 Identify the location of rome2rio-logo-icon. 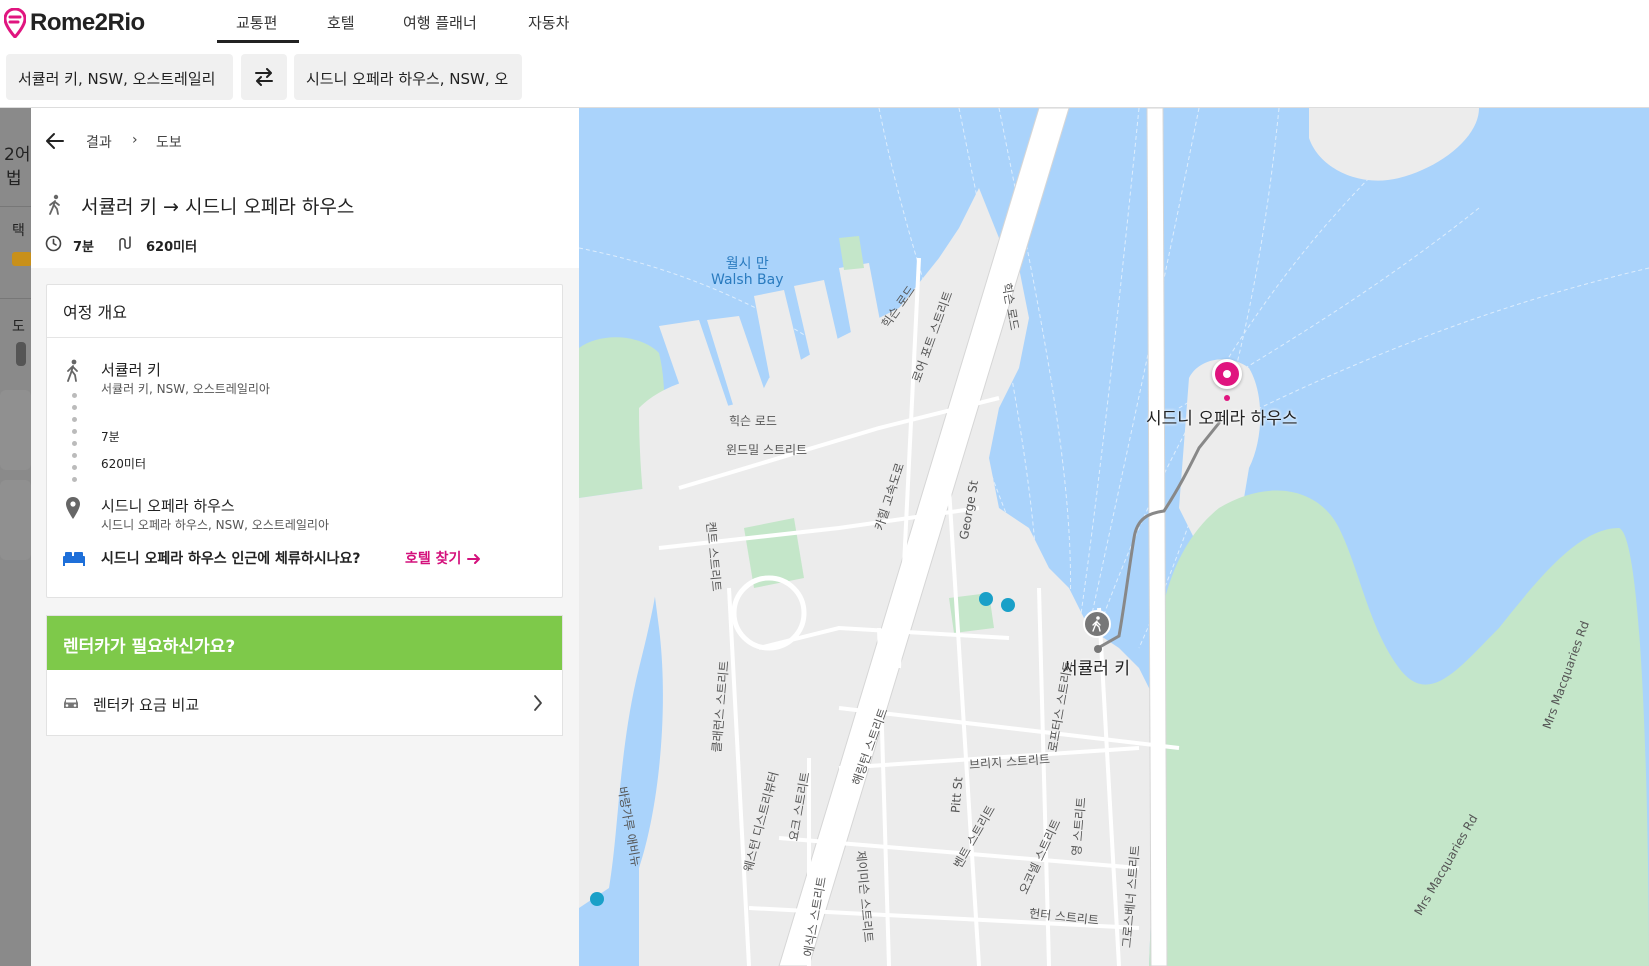
(15, 23).